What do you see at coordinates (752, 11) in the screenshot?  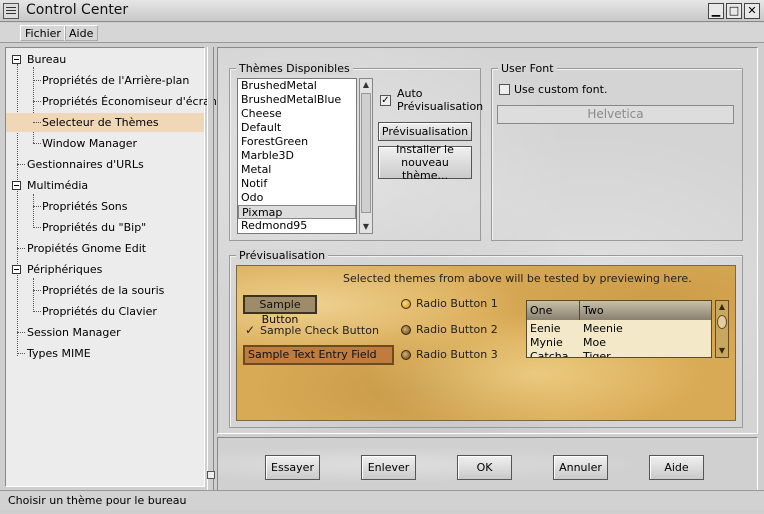 I see `close-icon: ✕` at bounding box center [752, 11].